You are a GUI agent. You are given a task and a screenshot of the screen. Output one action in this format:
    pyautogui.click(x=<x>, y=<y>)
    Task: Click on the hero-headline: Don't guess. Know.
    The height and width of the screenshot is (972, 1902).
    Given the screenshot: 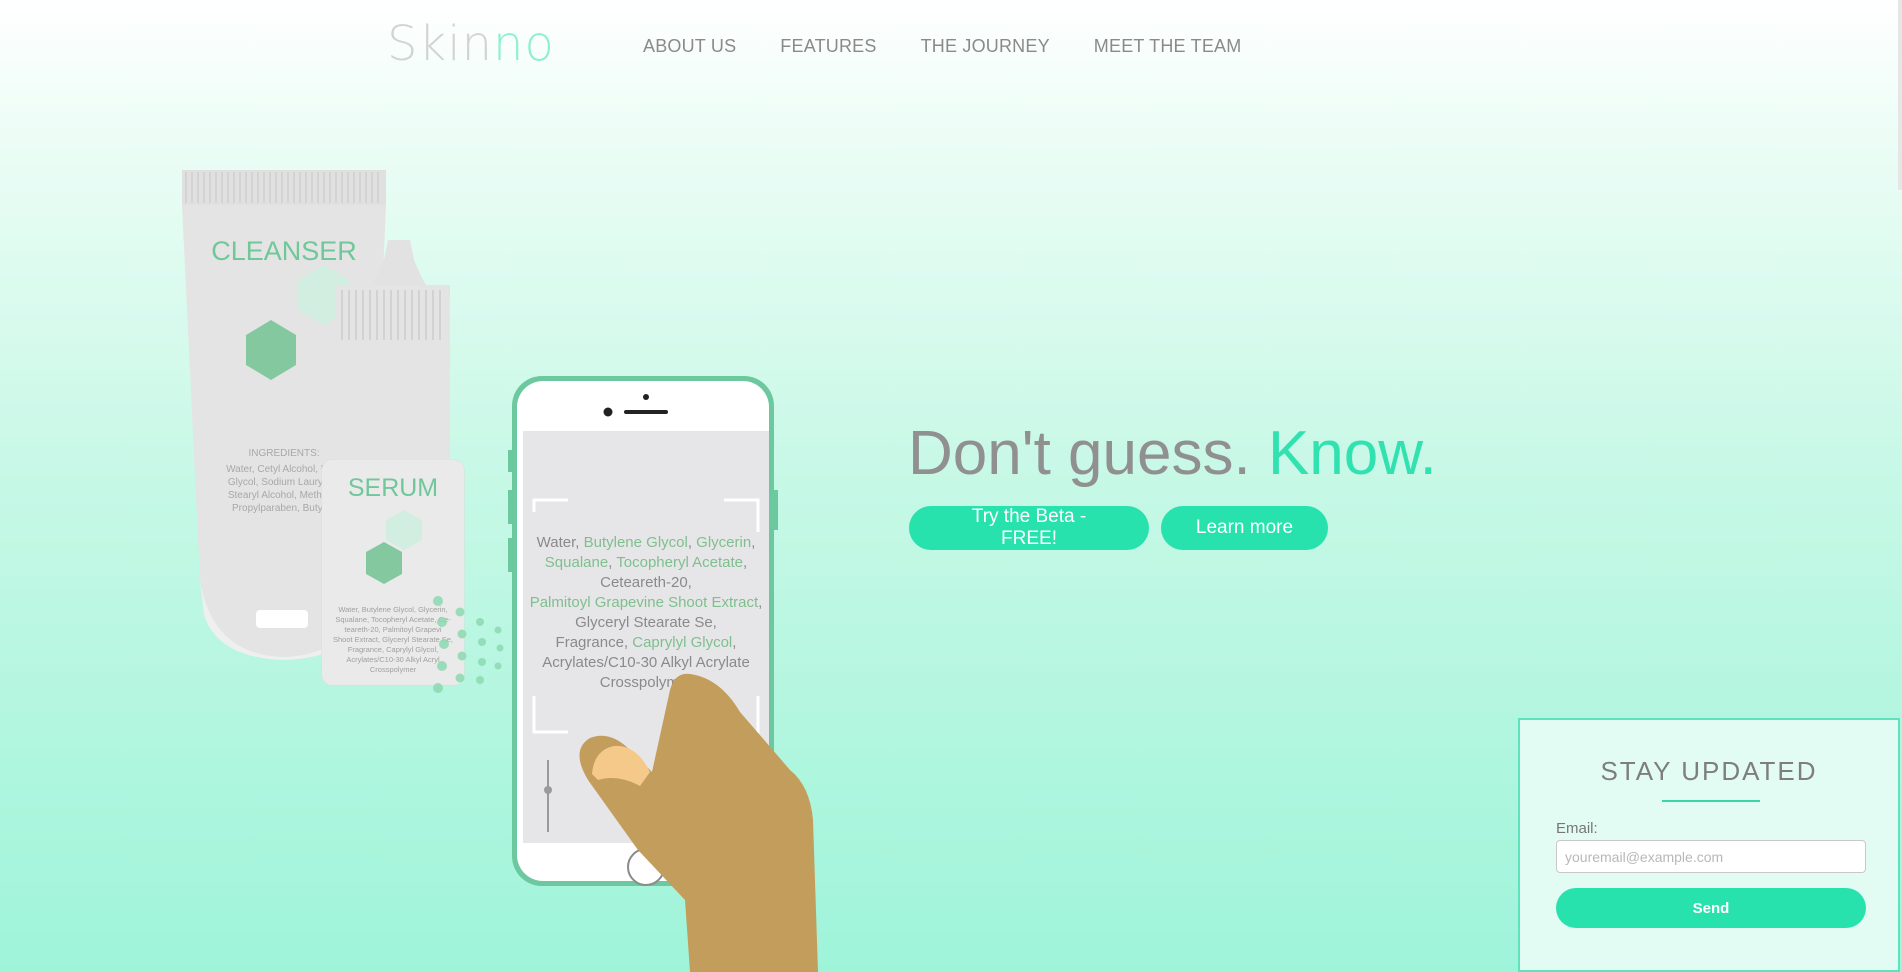 What is the action you would take?
    pyautogui.click(x=1172, y=453)
    